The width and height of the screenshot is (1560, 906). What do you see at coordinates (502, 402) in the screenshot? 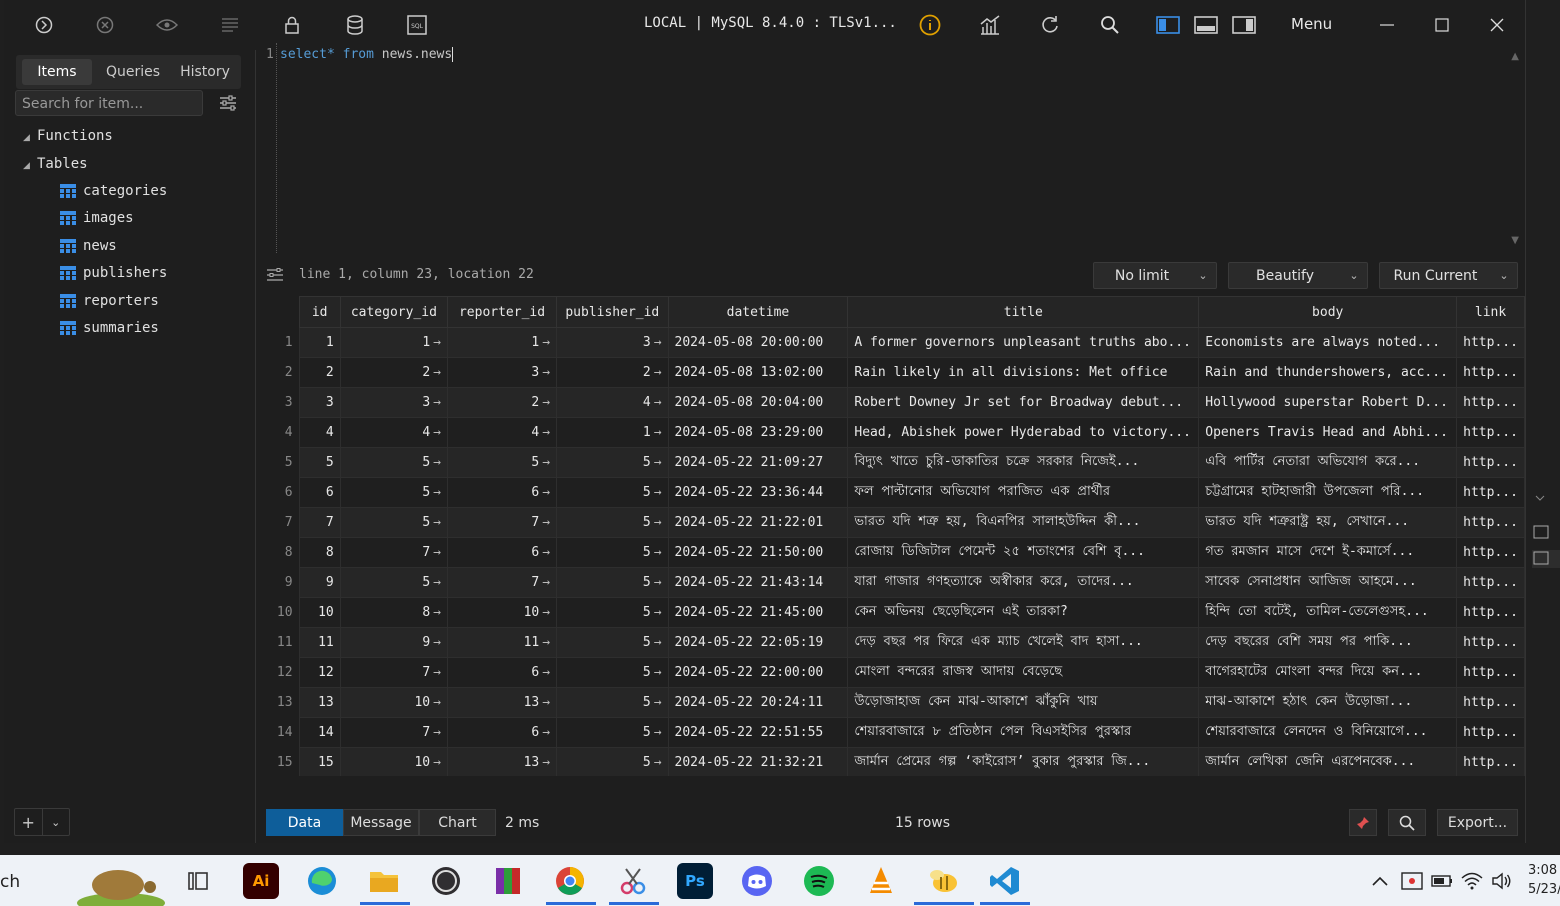
I see `cell-reporter-id: 2 →` at bounding box center [502, 402].